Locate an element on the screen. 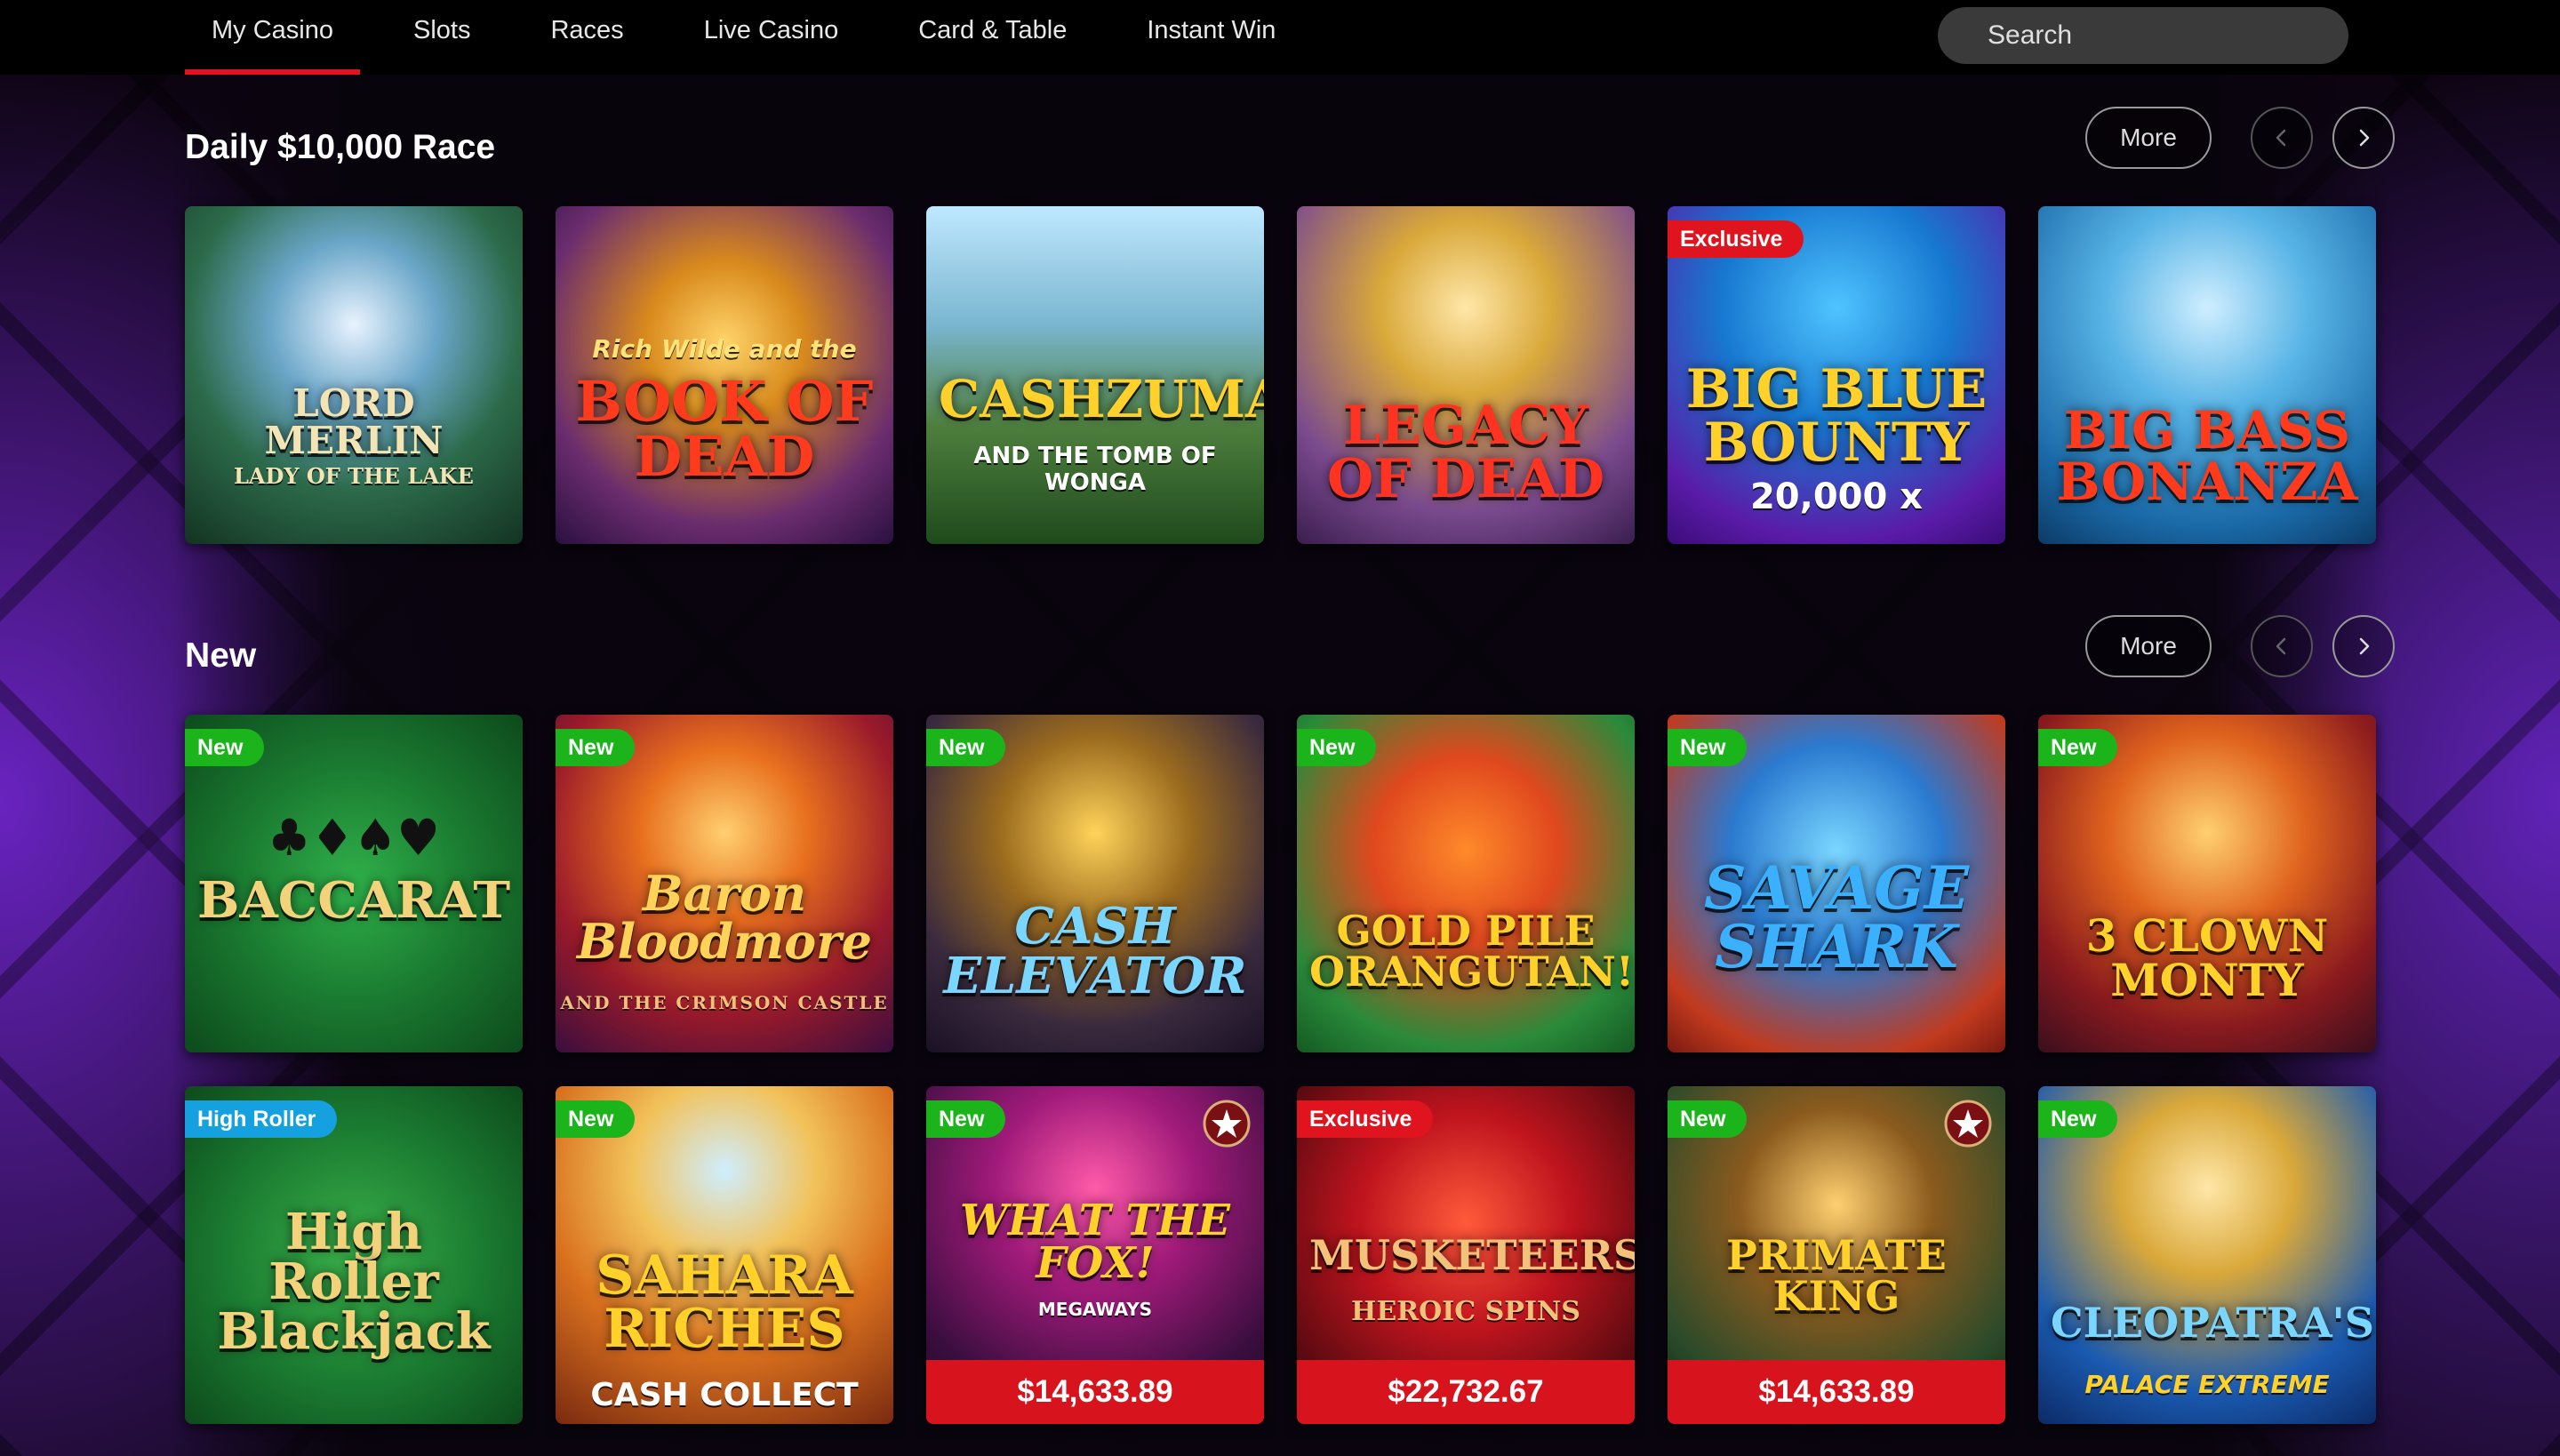  nav-tab-slots: Slots is located at coordinates (442, 37).